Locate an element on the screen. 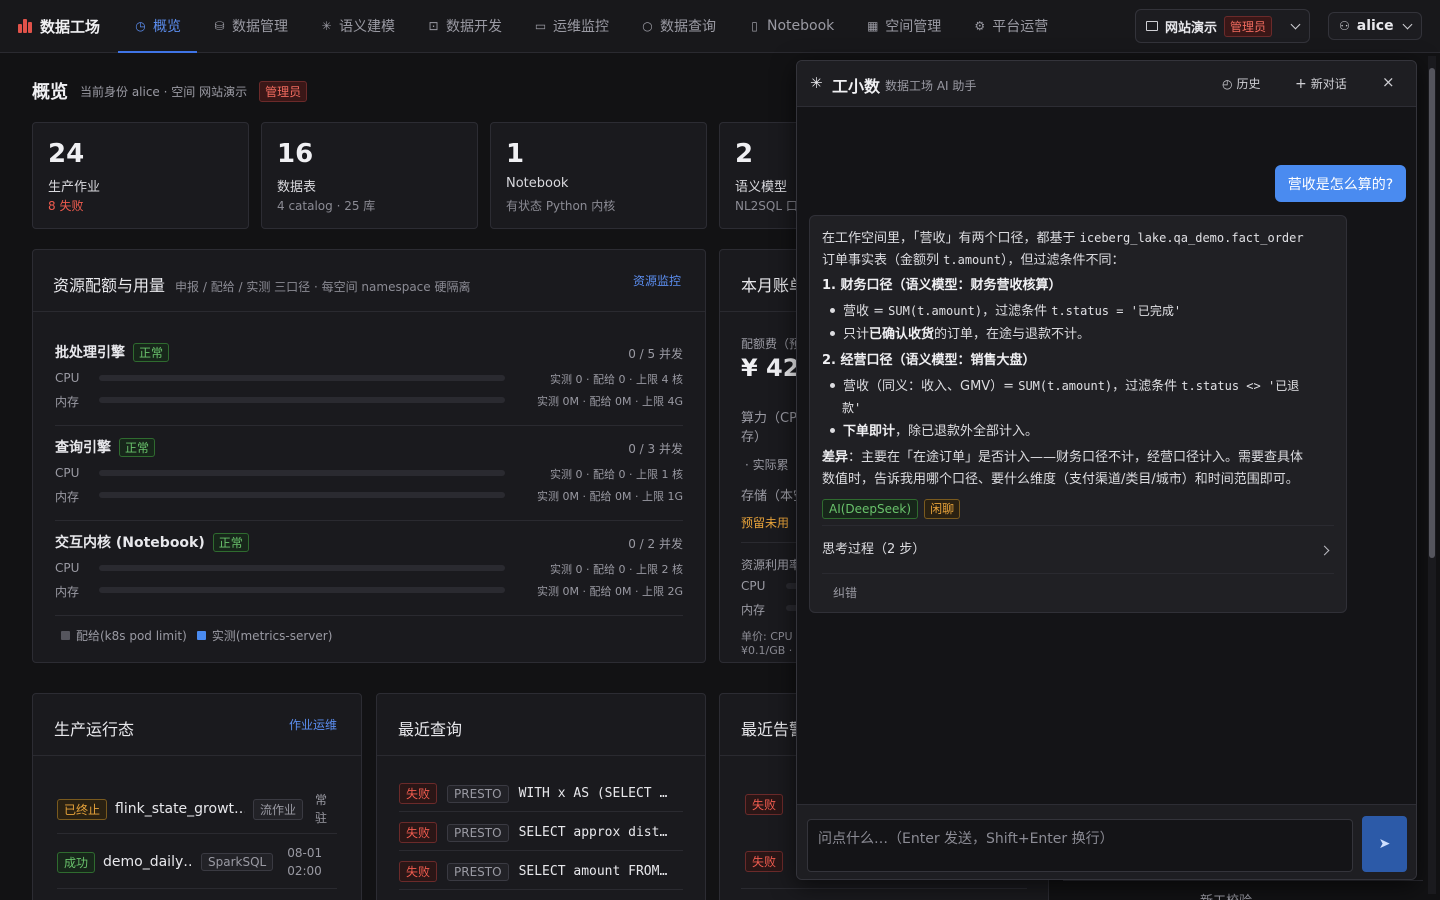  nav-tab-label: Notebook is located at coordinates (801, 26).